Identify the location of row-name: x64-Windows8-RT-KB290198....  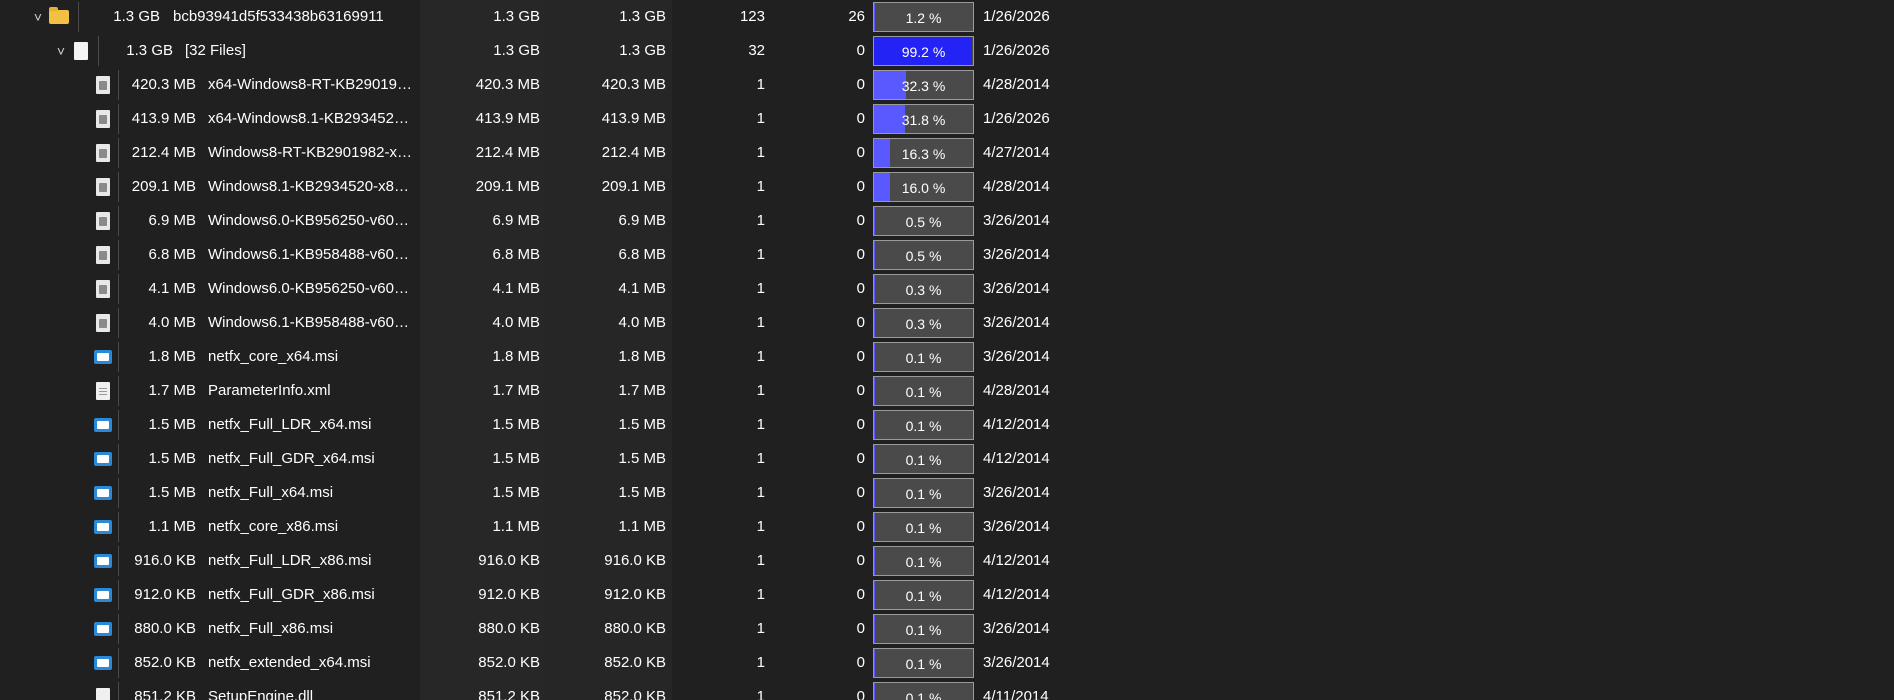
(310, 84).